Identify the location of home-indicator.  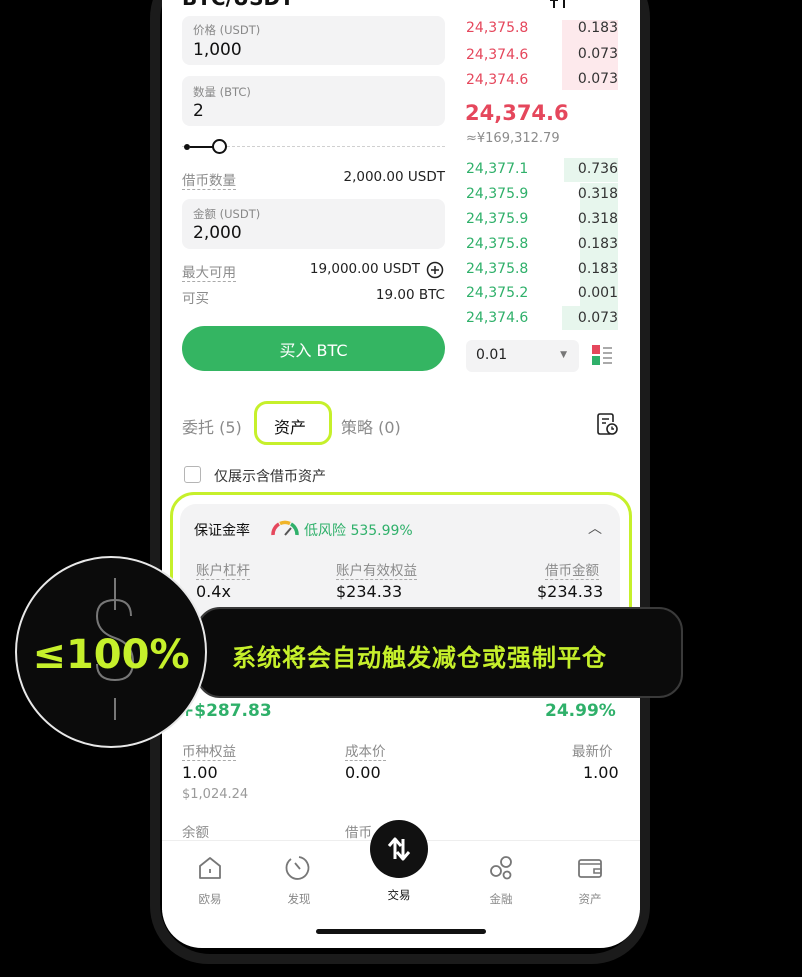
(401, 931).